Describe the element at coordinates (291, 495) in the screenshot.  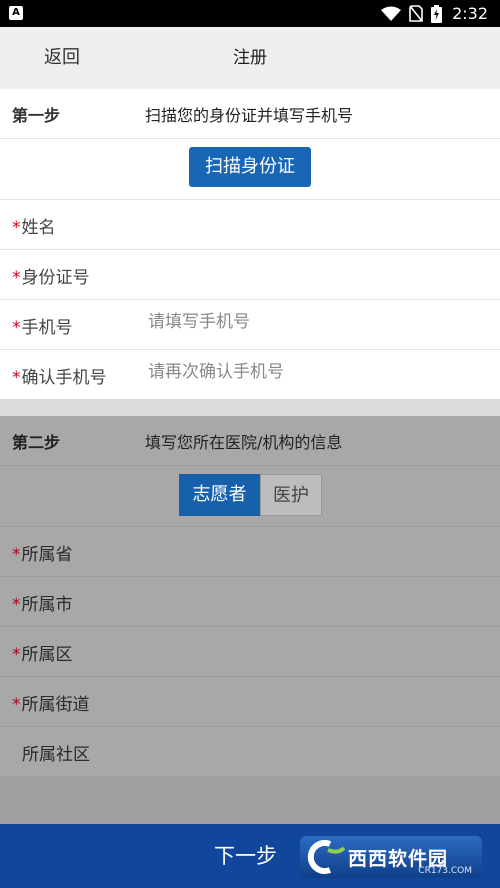
I see `medical-segment: 医护` at that location.